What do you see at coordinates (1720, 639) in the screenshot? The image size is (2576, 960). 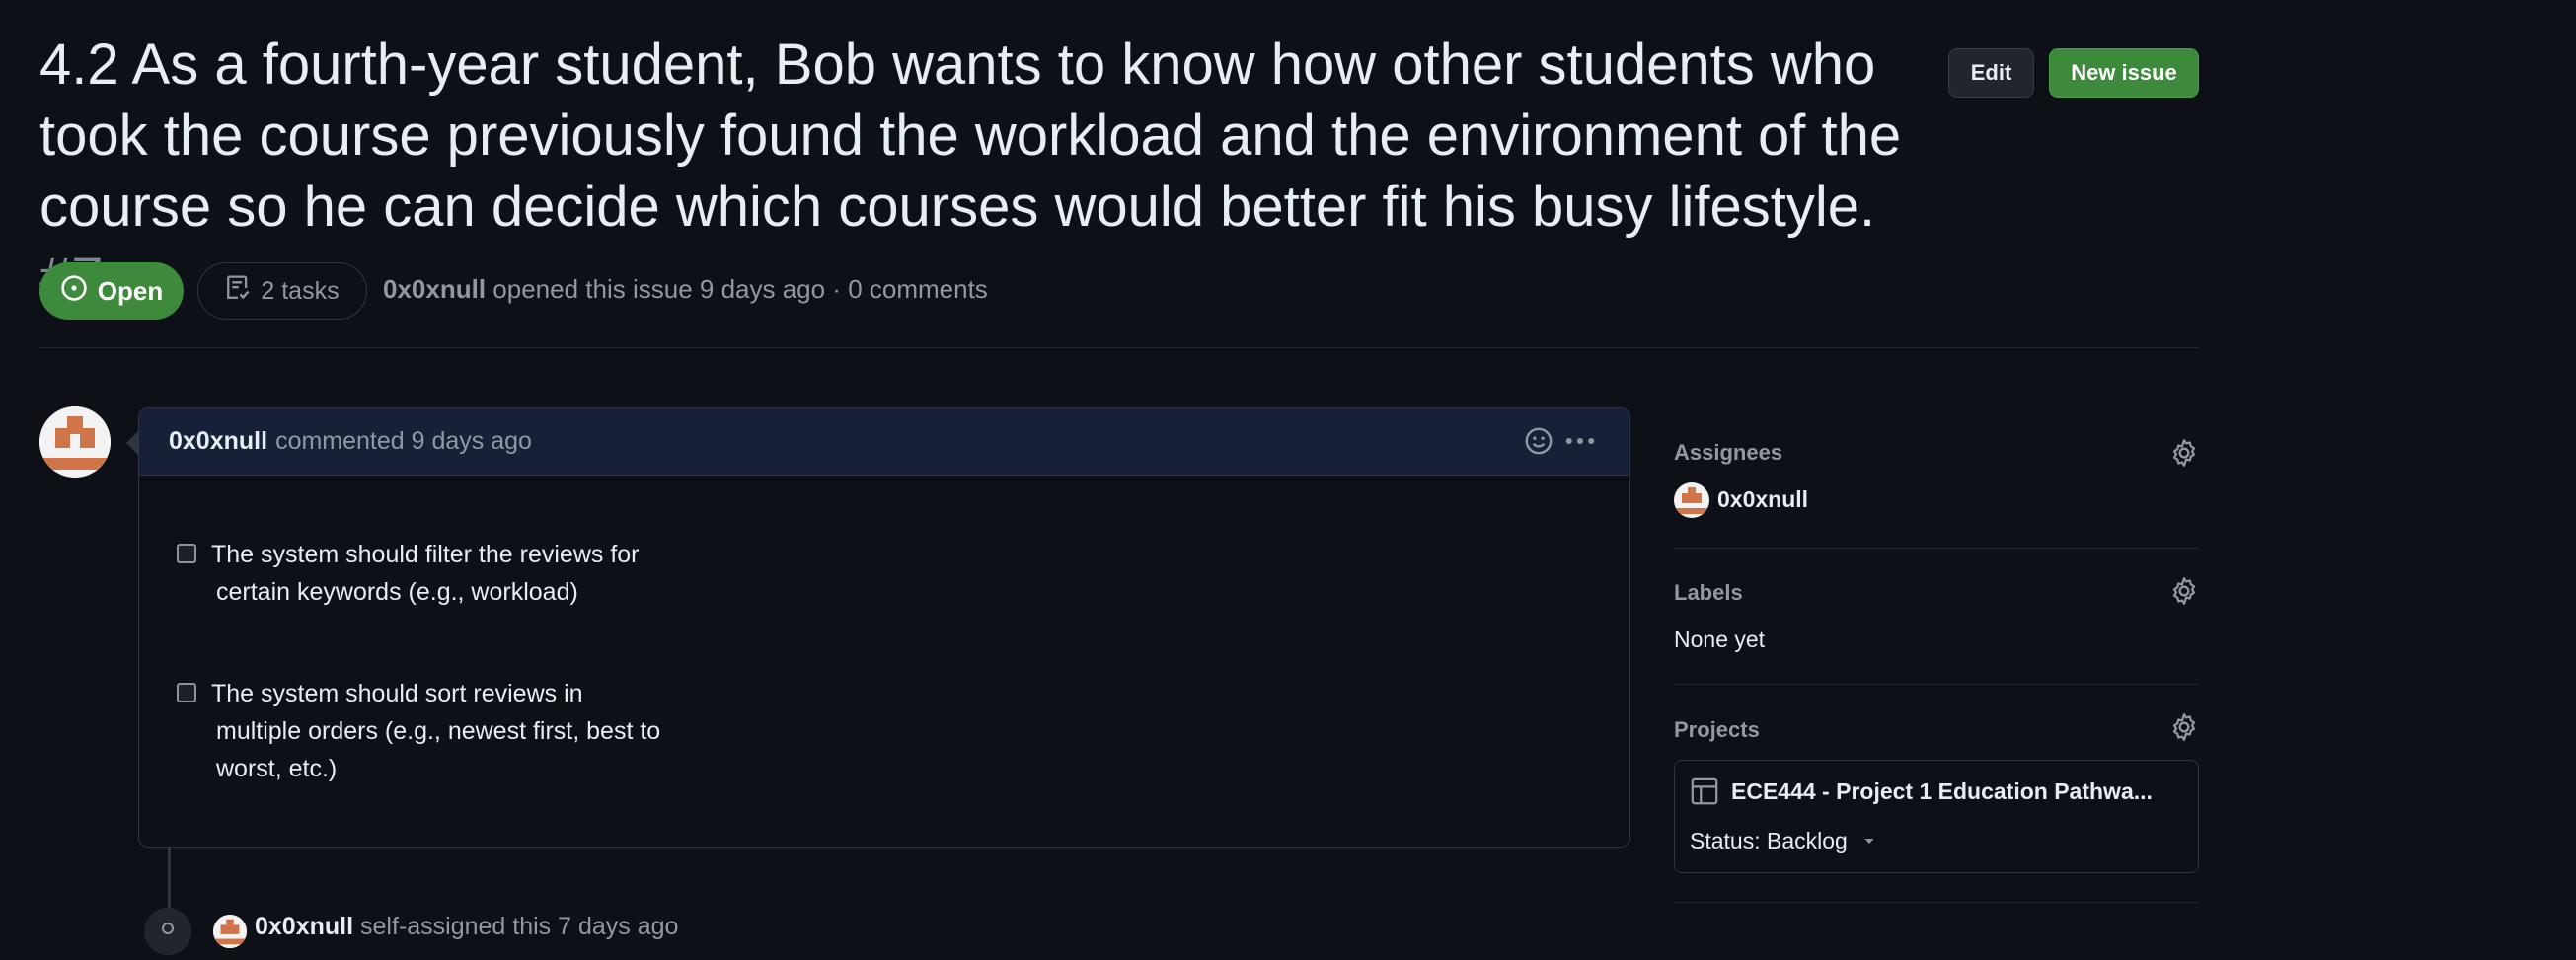 I see `labels-value: None yet` at bounding box center [1720, 639].